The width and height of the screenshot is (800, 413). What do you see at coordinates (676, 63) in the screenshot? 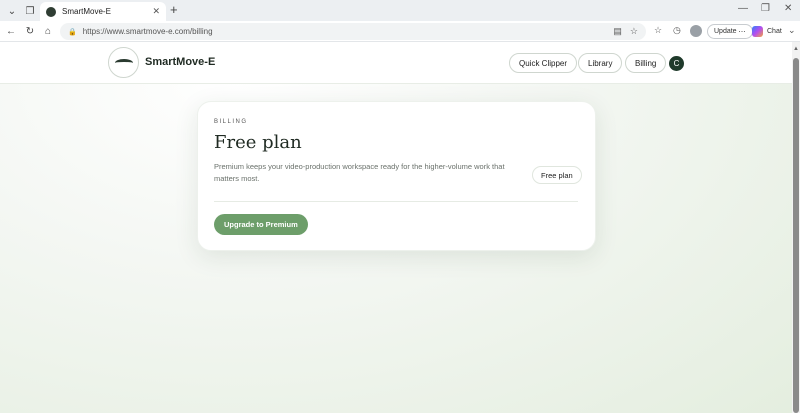
I see `user-avatar: C` at bounding box center [676, 63].